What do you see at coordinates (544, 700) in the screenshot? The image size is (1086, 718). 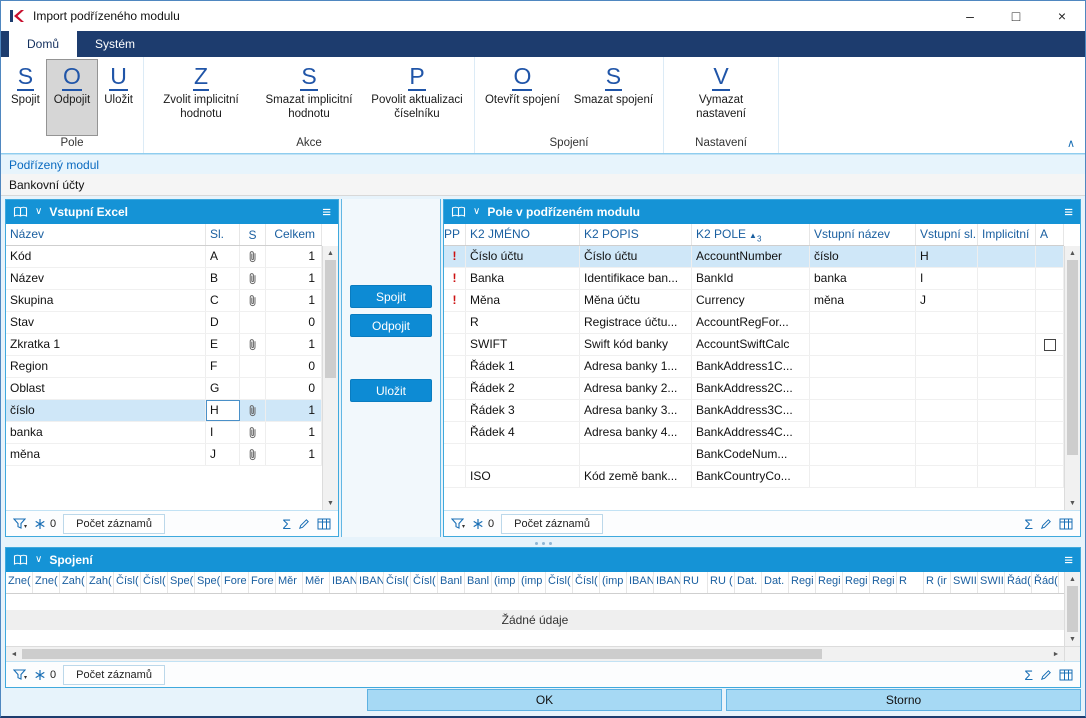 I see `ok-button: OK` at bounding box center [544, 700].